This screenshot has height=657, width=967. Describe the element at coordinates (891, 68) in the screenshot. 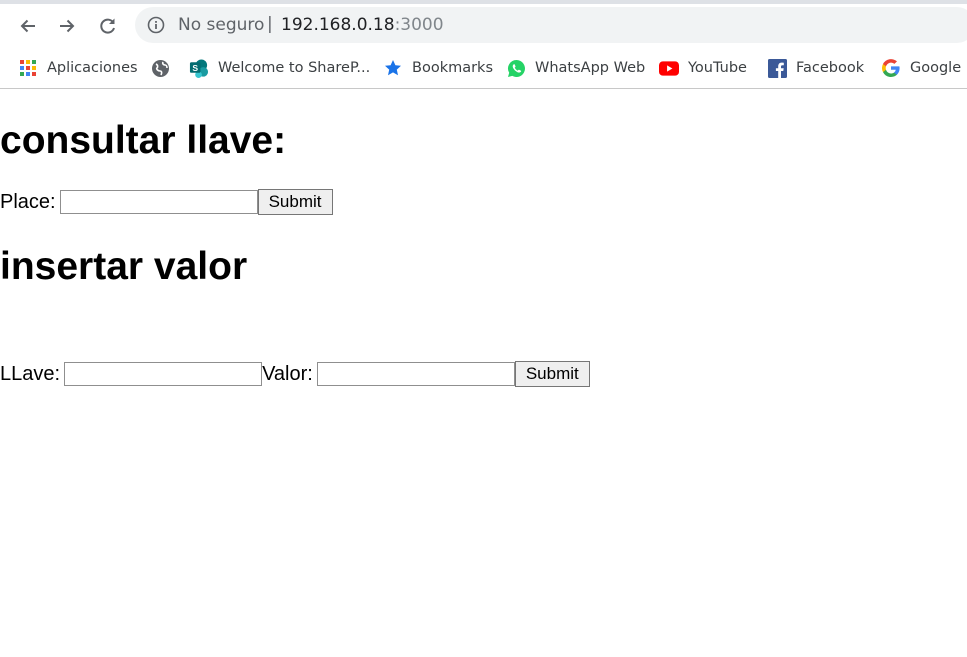

I see `google-icon` at that location.